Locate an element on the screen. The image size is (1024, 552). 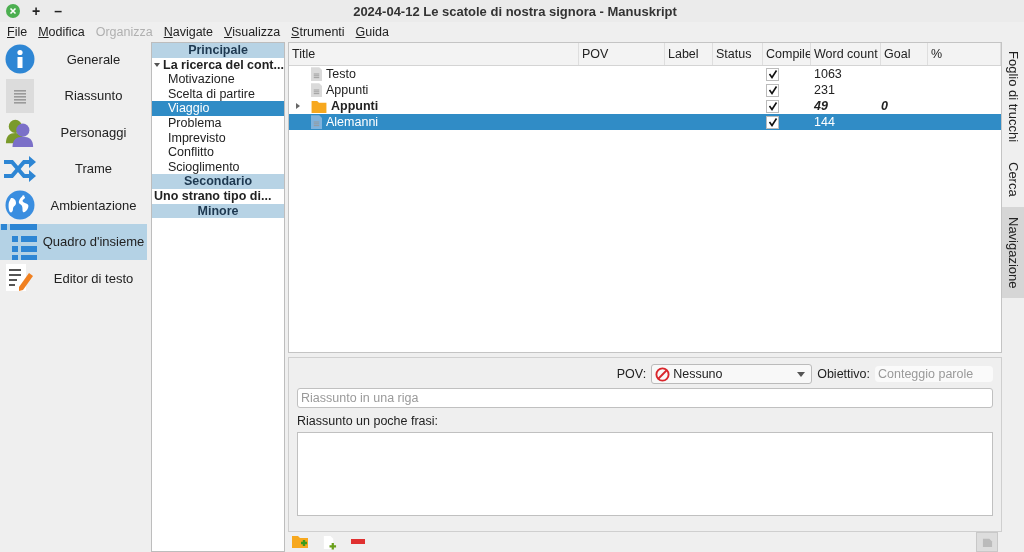
plot-item: Scioglimento is located at coordinates (218, 167).